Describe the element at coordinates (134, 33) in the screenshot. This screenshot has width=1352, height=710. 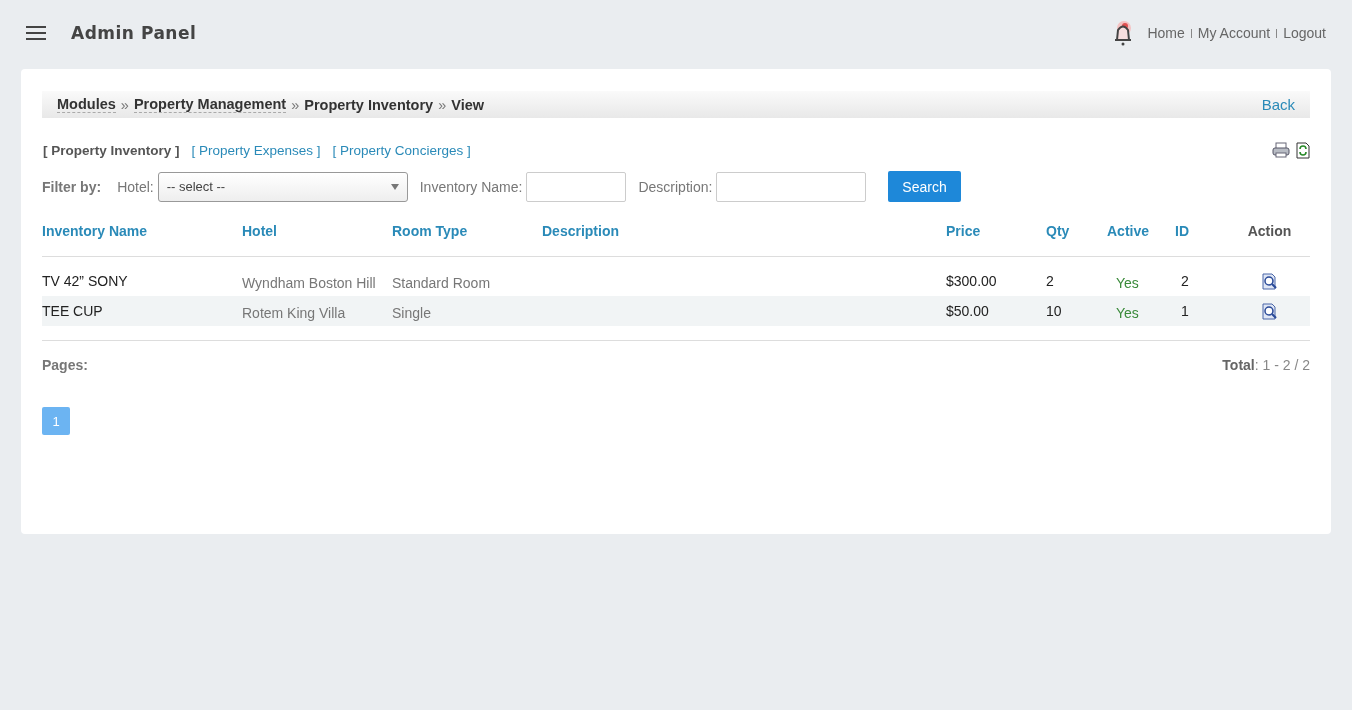
I see `app-title: Admin Panel` at that location.